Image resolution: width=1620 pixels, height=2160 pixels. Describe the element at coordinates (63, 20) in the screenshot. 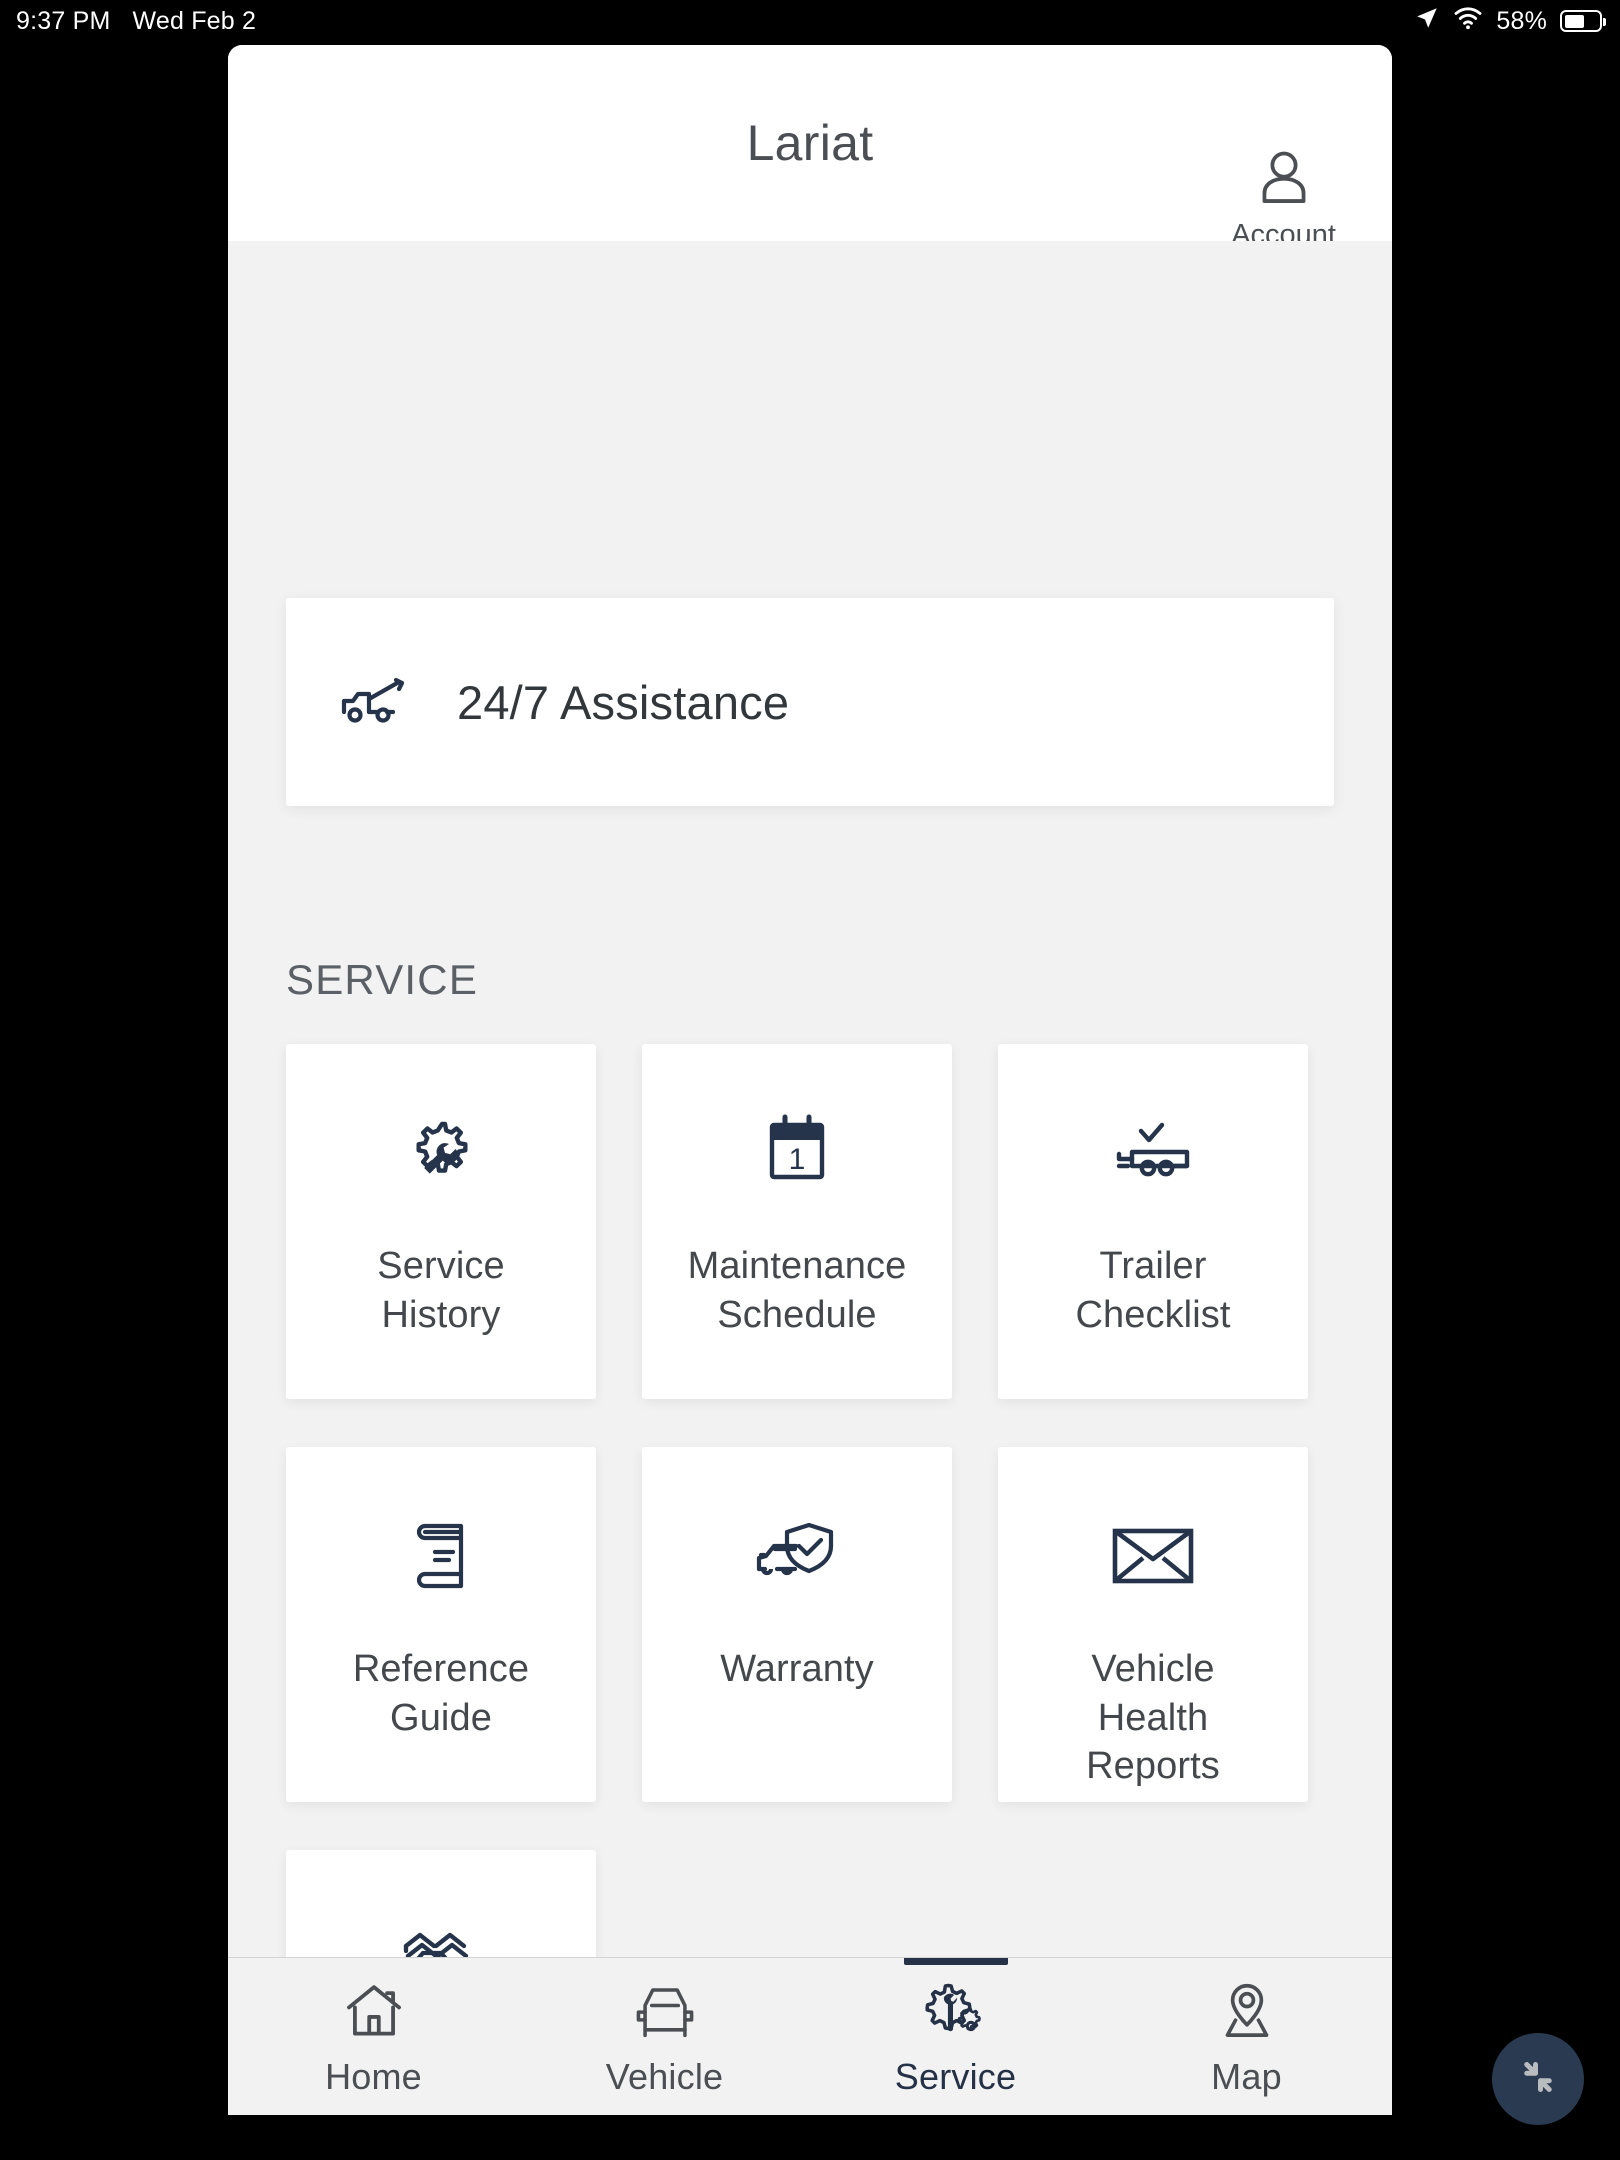

I see `status-time: 9:37 PM` at that location.